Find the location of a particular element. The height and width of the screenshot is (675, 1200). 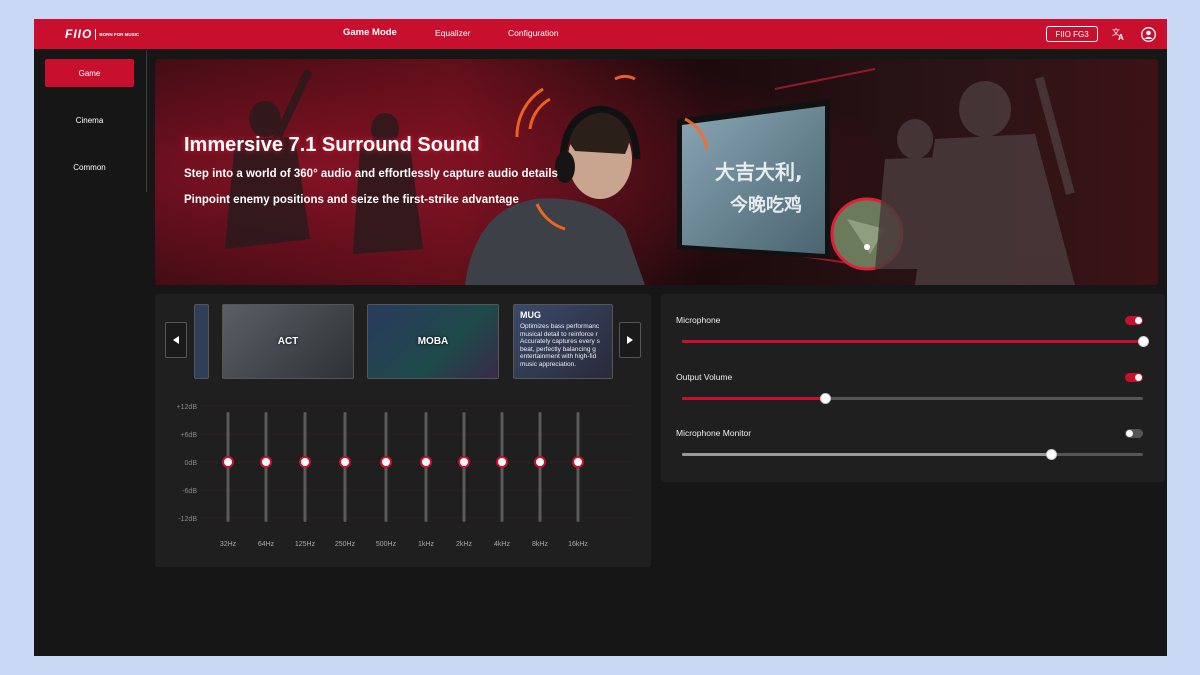

microphone-slider is located at coordinates (915, 341).